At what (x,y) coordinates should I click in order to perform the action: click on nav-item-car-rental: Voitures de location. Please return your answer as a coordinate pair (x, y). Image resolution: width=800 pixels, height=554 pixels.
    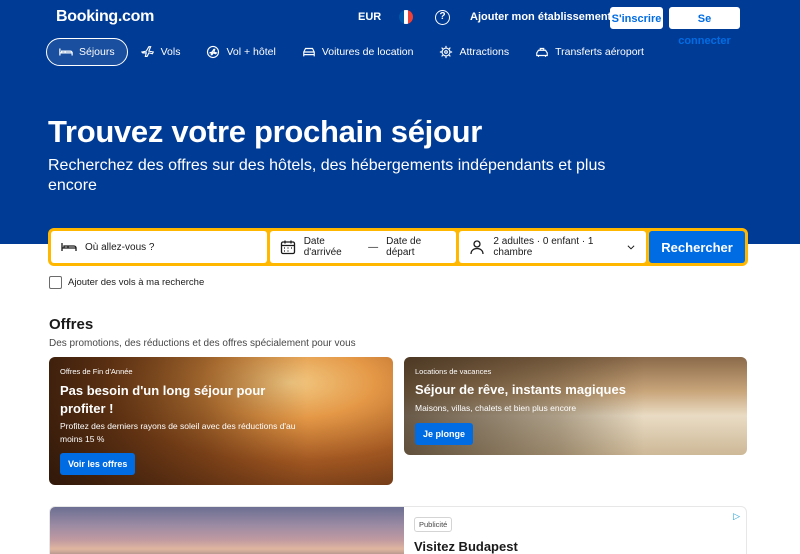
    Looking at the image, I should click on (358, 52).